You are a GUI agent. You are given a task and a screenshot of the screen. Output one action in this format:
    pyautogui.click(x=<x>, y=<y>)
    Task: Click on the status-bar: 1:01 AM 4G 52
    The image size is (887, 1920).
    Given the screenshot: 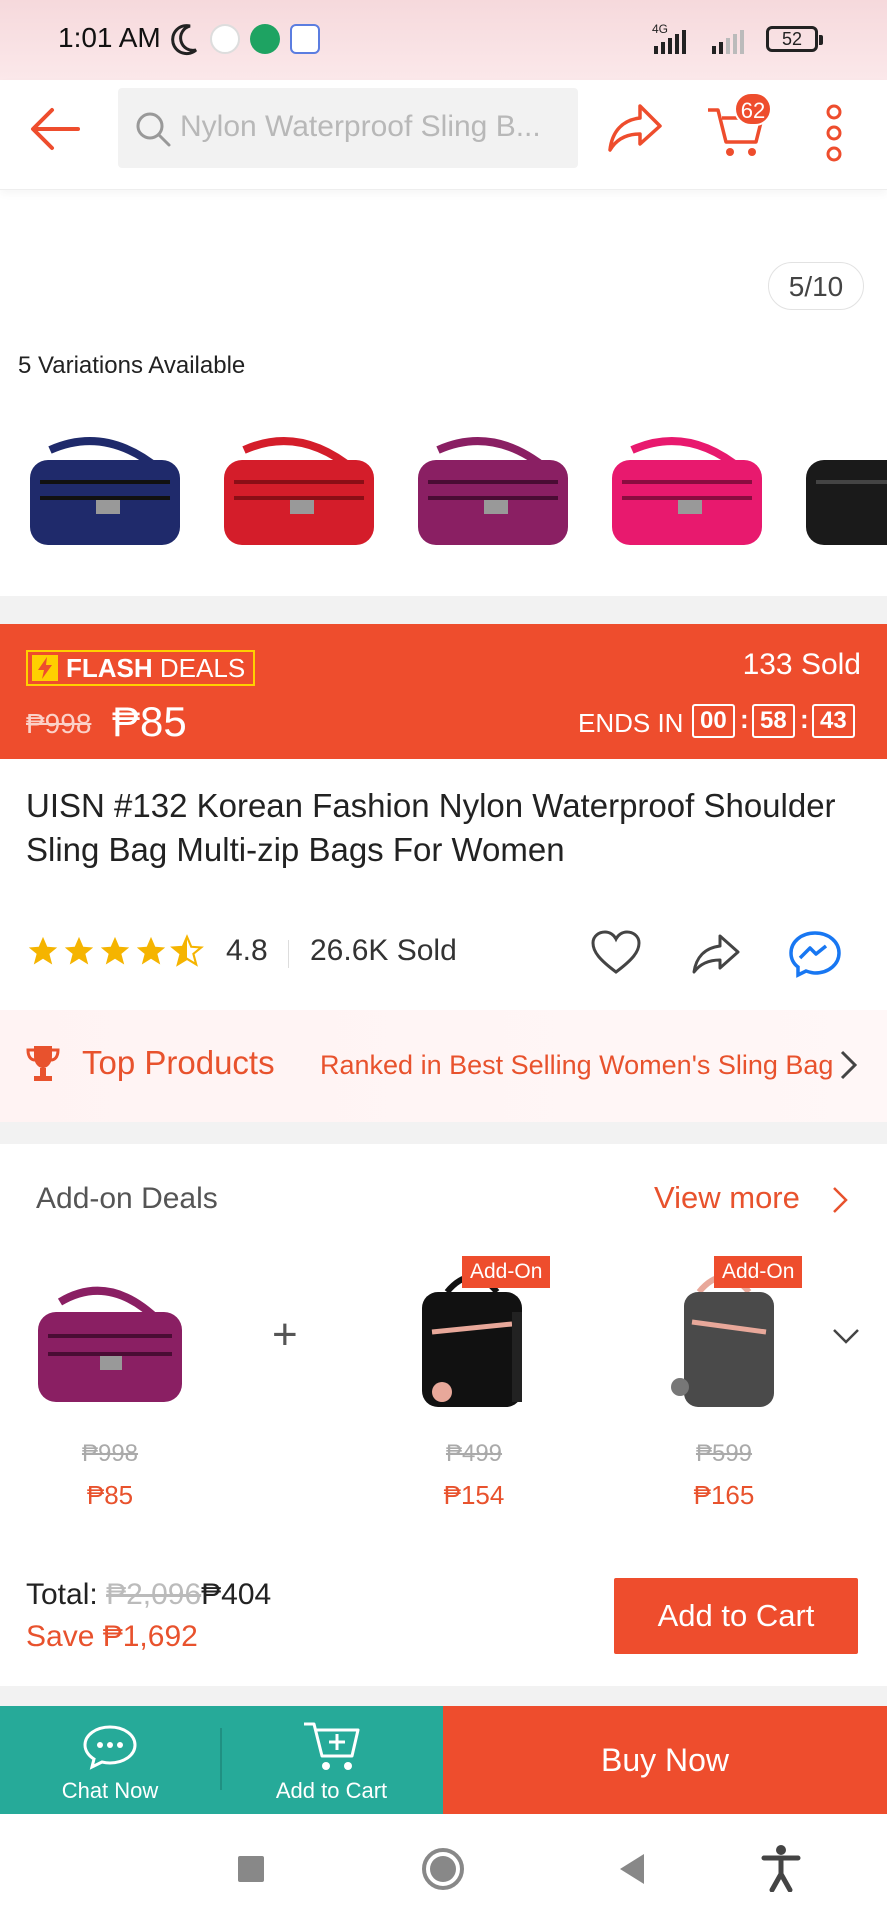 What is the action you would take?
    pyautogui.click(x=443, y=40)
    